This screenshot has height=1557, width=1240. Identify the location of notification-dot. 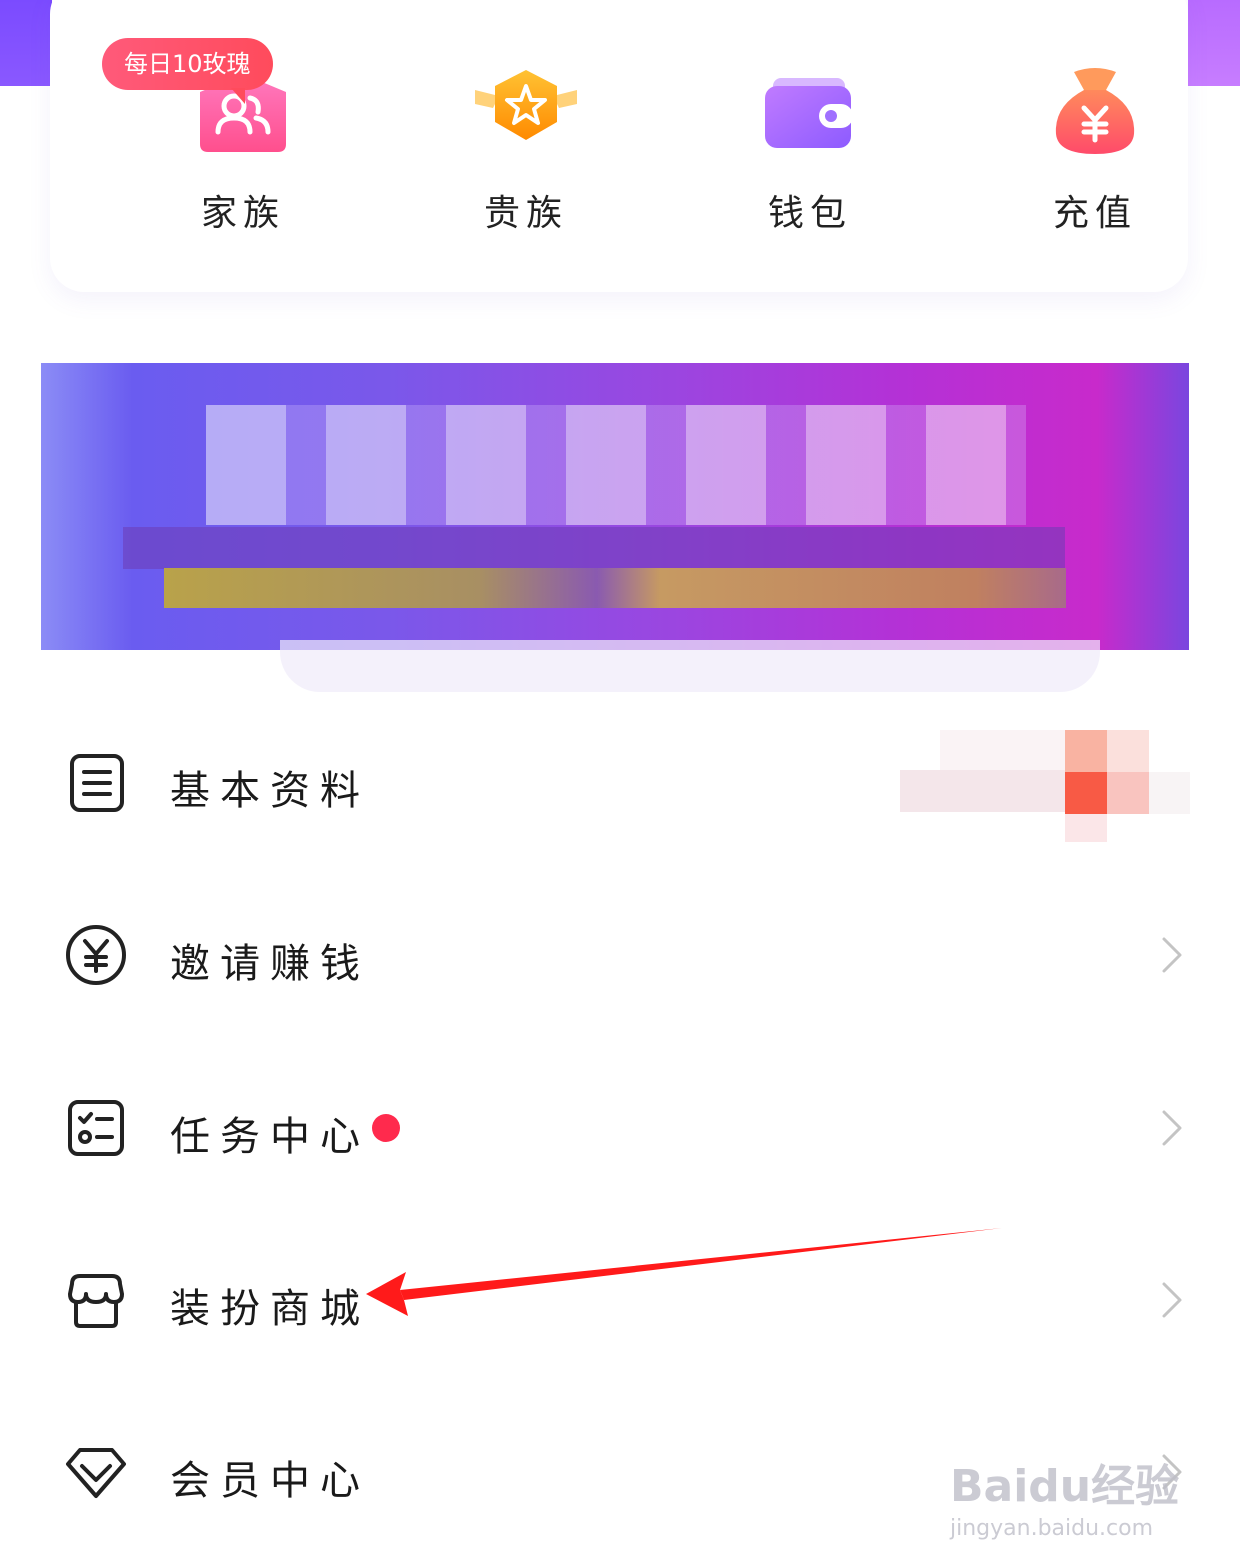
(386, 1128).